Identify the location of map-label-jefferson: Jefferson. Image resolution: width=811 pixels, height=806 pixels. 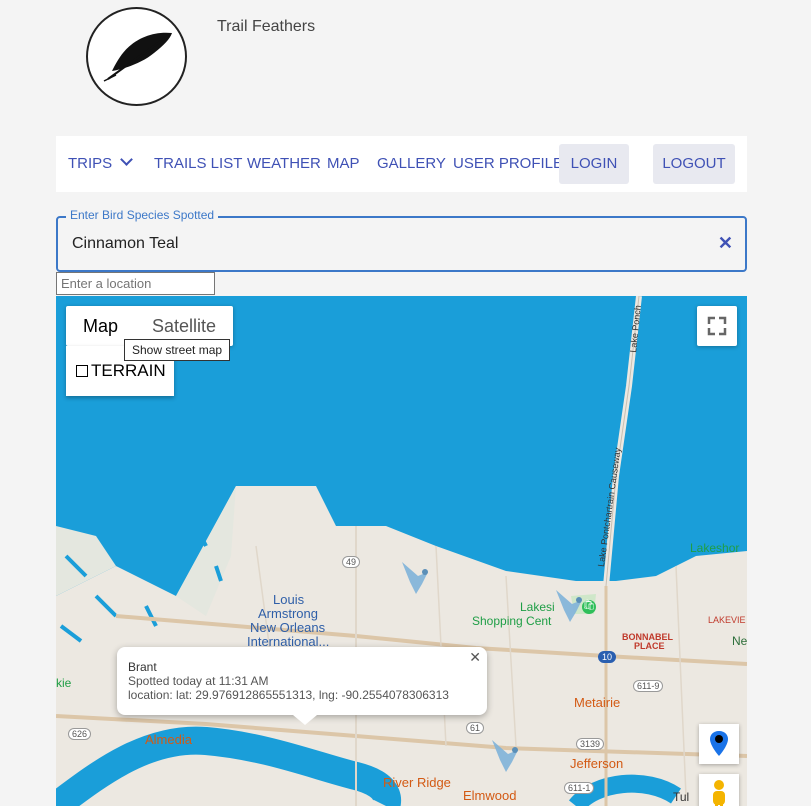
(597, 763).